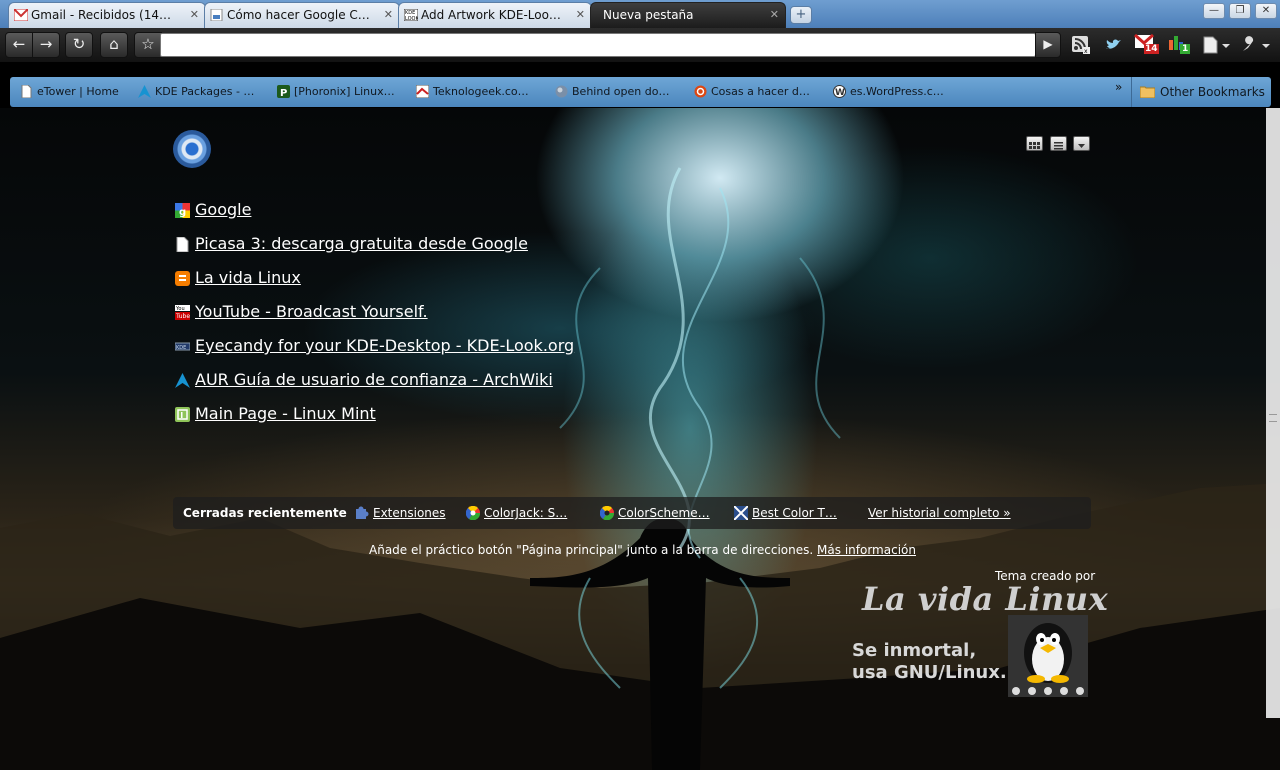 This screenshot has width=1280, height=770. Describe the element at coordinates (107, 15) in the screenshot. I see `tab-gmail: Gmail - Recibidos (14… ✕` at that location.